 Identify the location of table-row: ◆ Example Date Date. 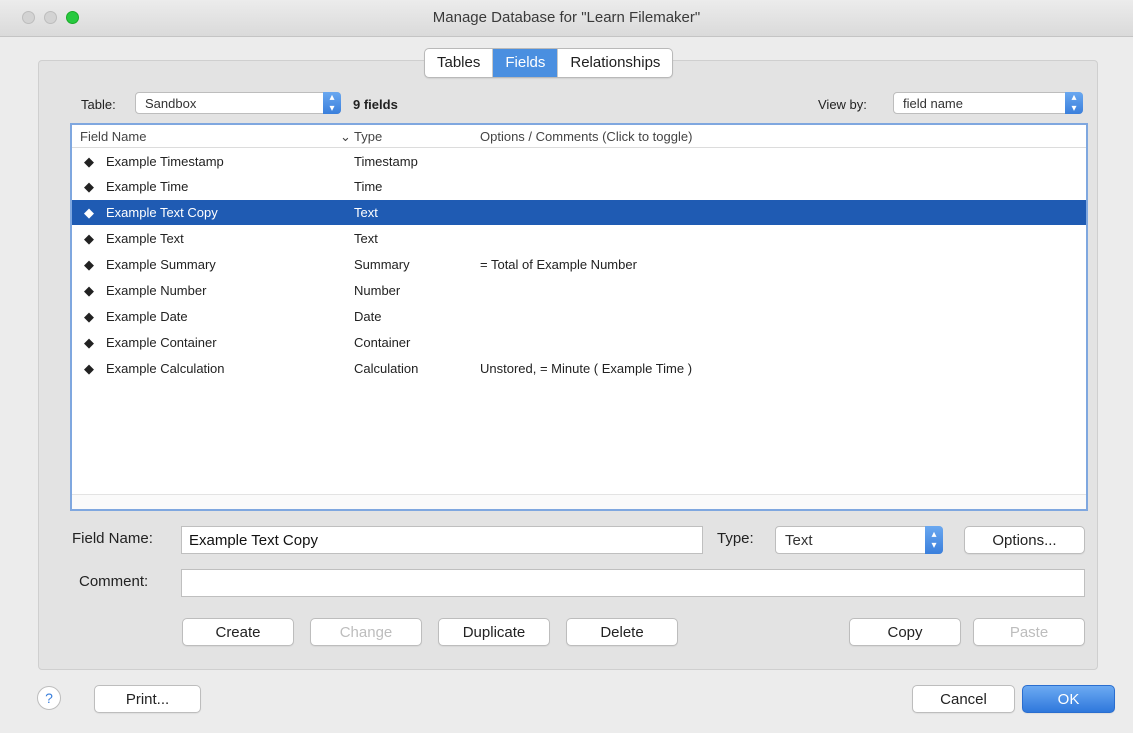
(579, 316).